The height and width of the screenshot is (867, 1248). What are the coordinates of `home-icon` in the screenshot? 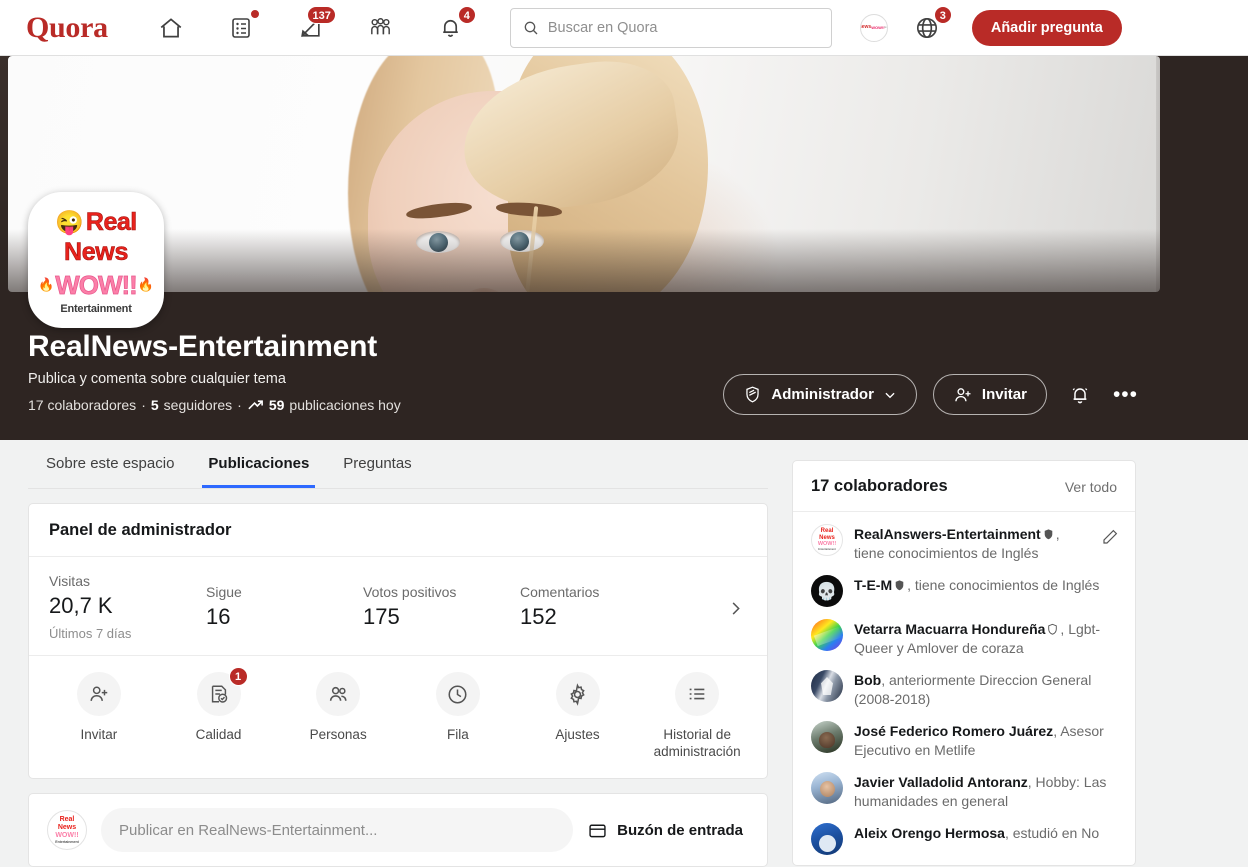 It's located at (171, 28).